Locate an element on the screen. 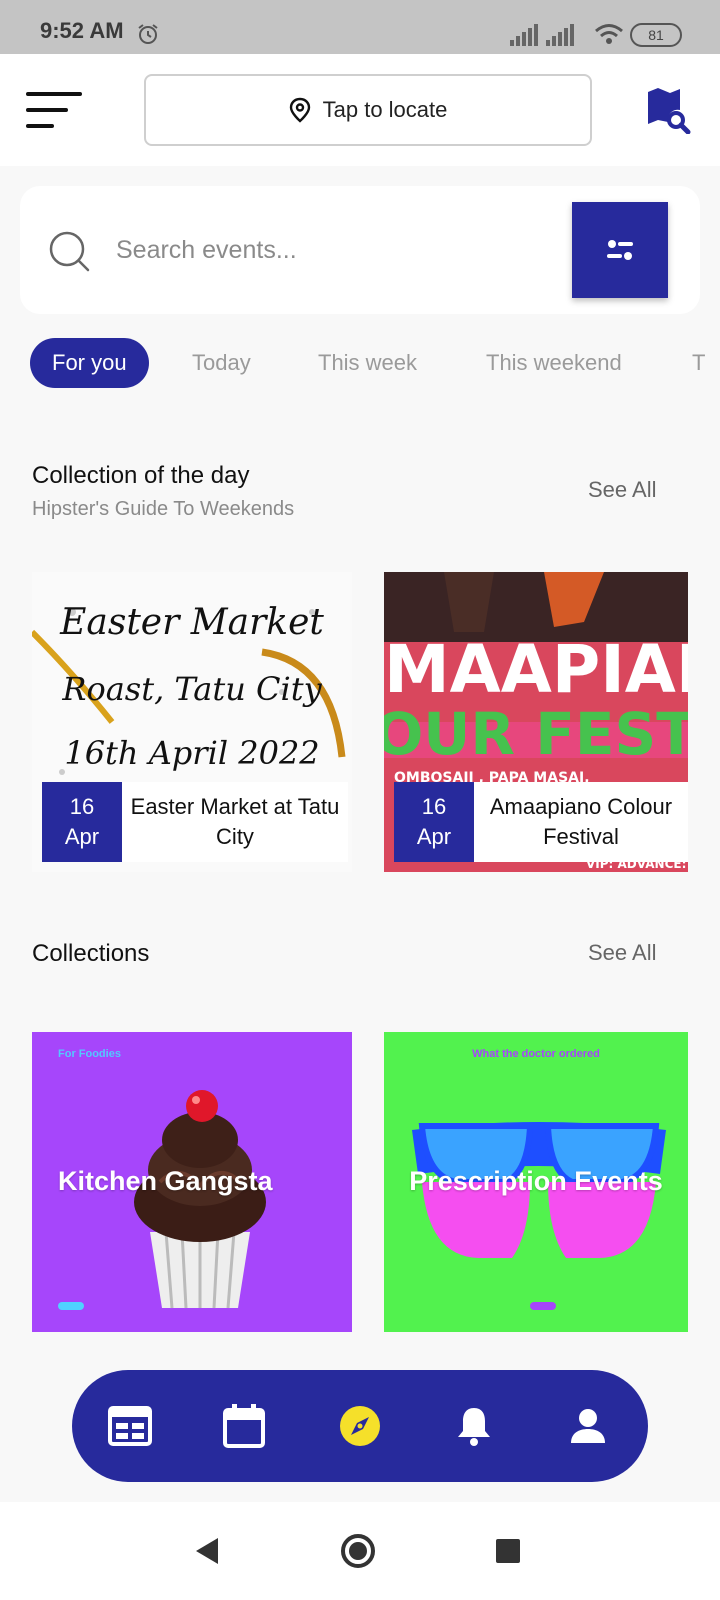  poster-line-1: MAAPIAN is located at coordinates (536, 669).